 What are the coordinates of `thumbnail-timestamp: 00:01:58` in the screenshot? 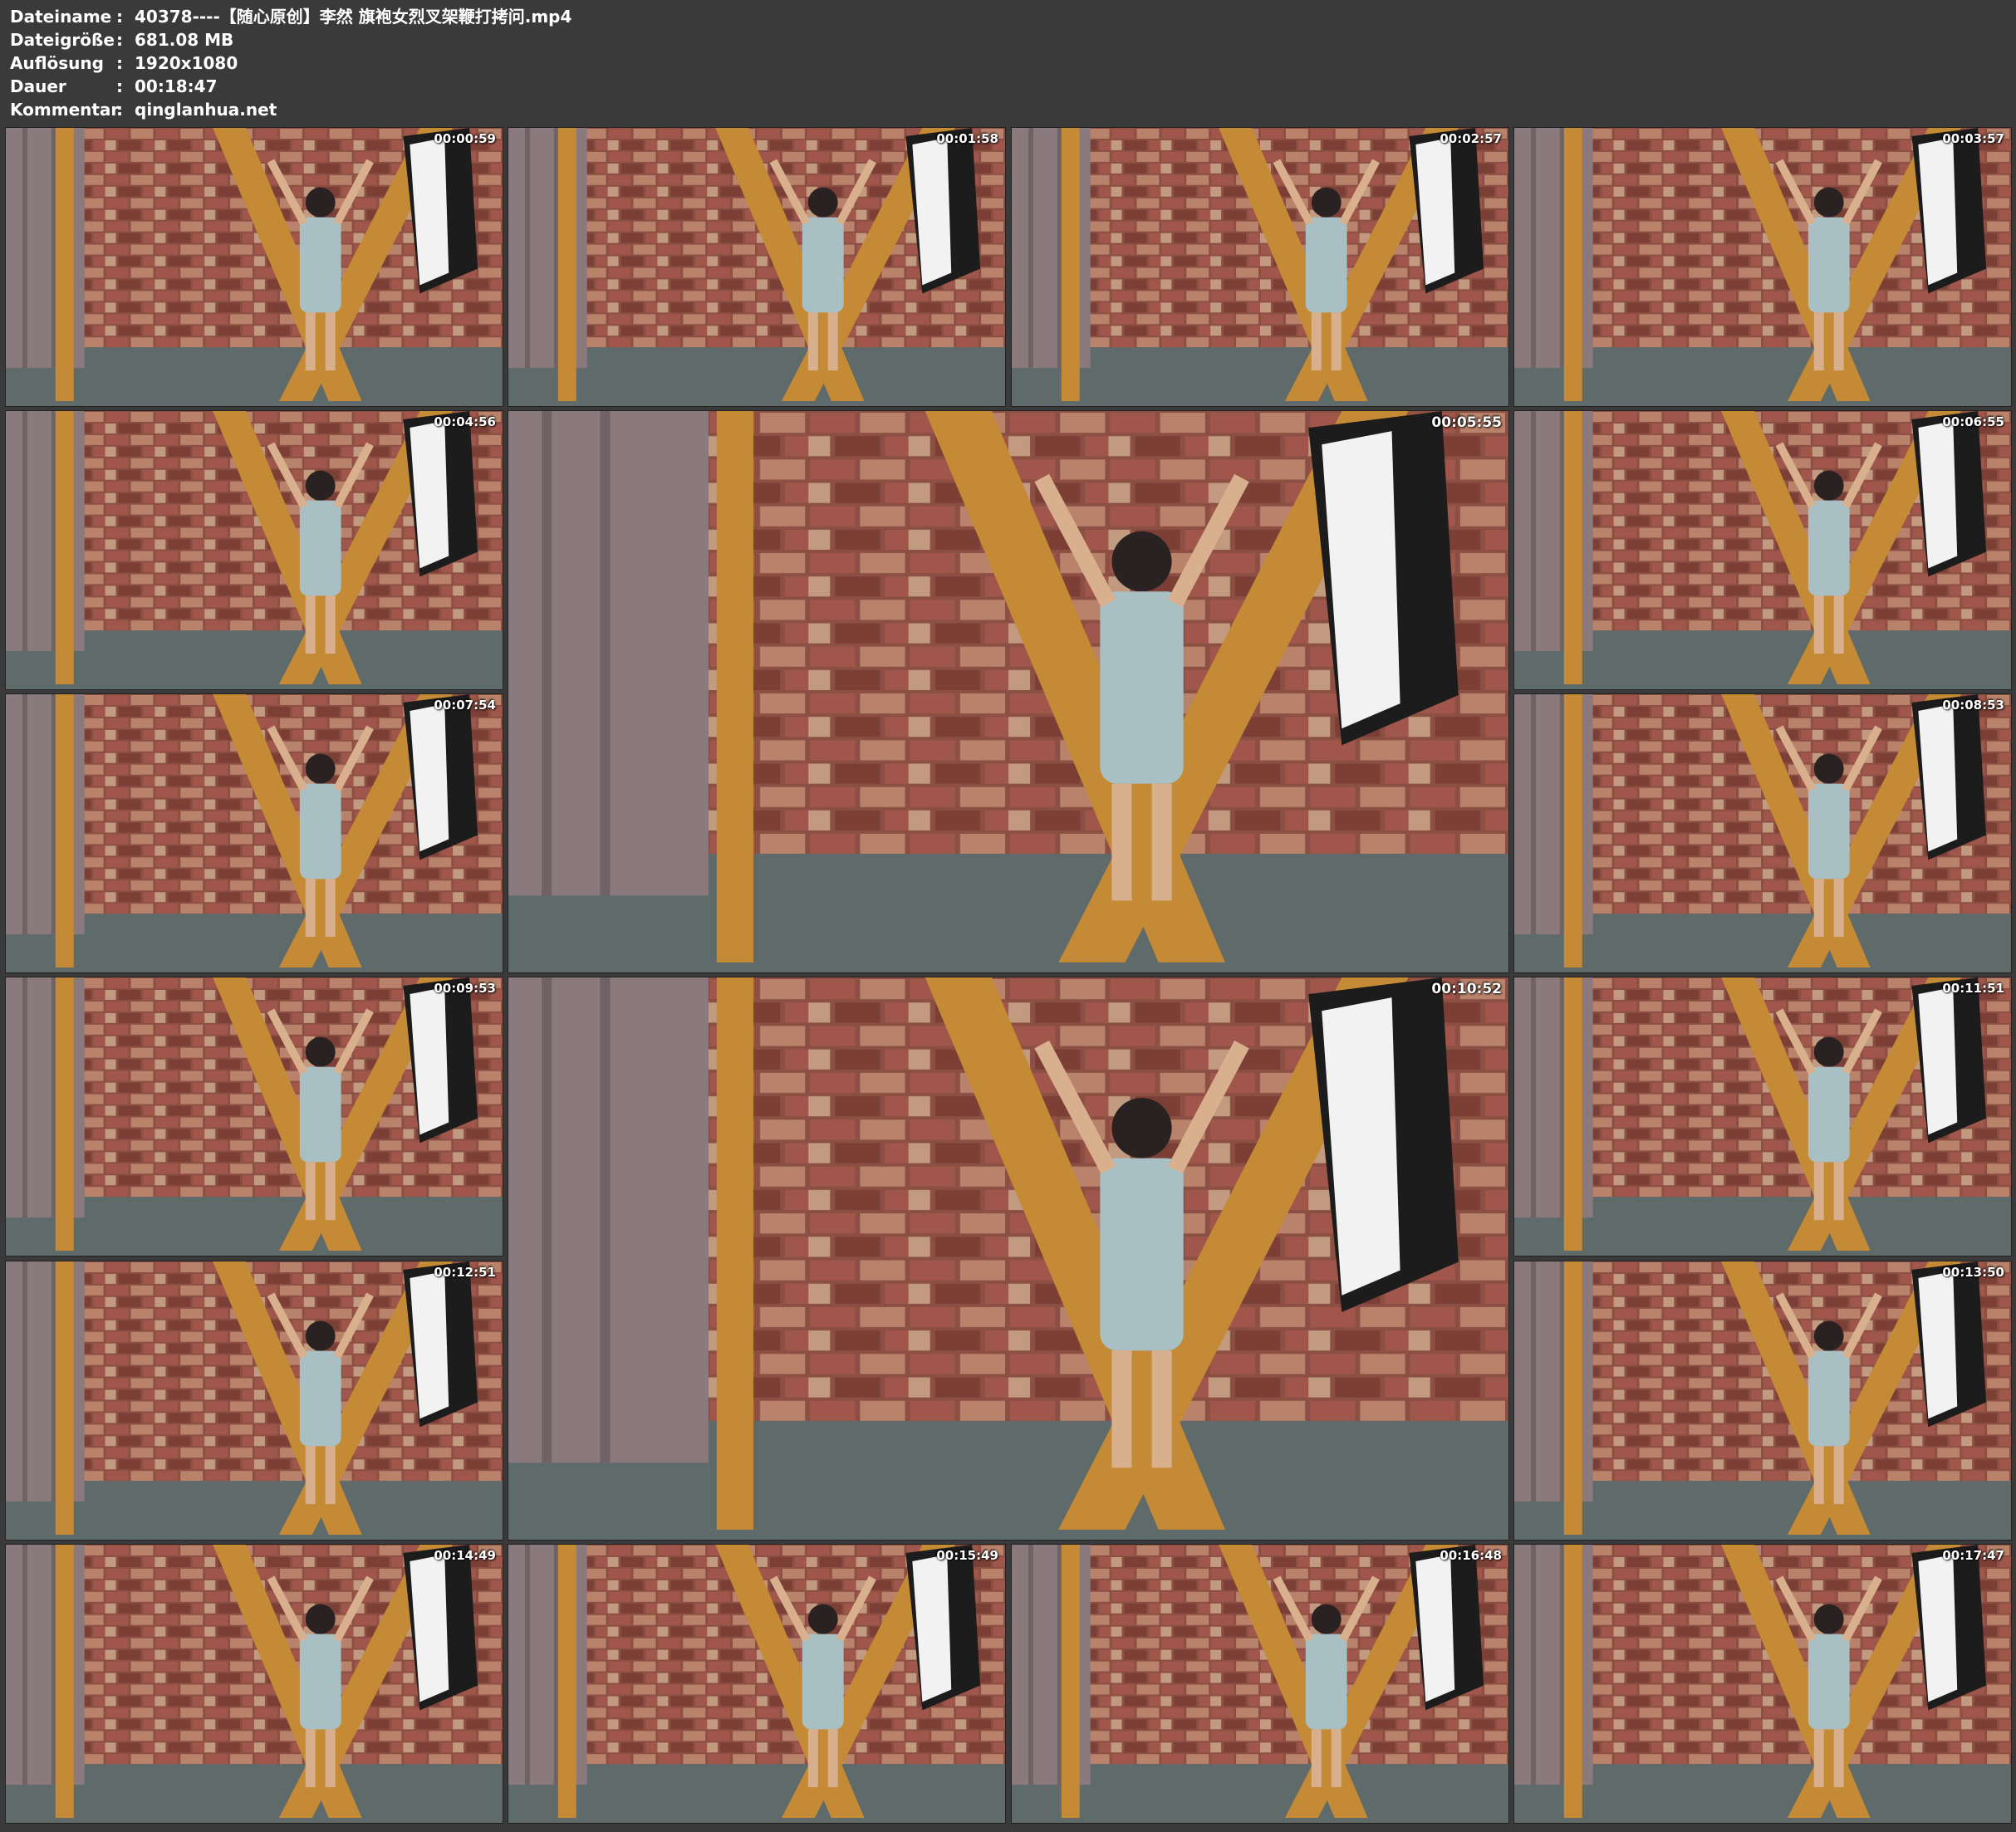 It's located at (967, 138).